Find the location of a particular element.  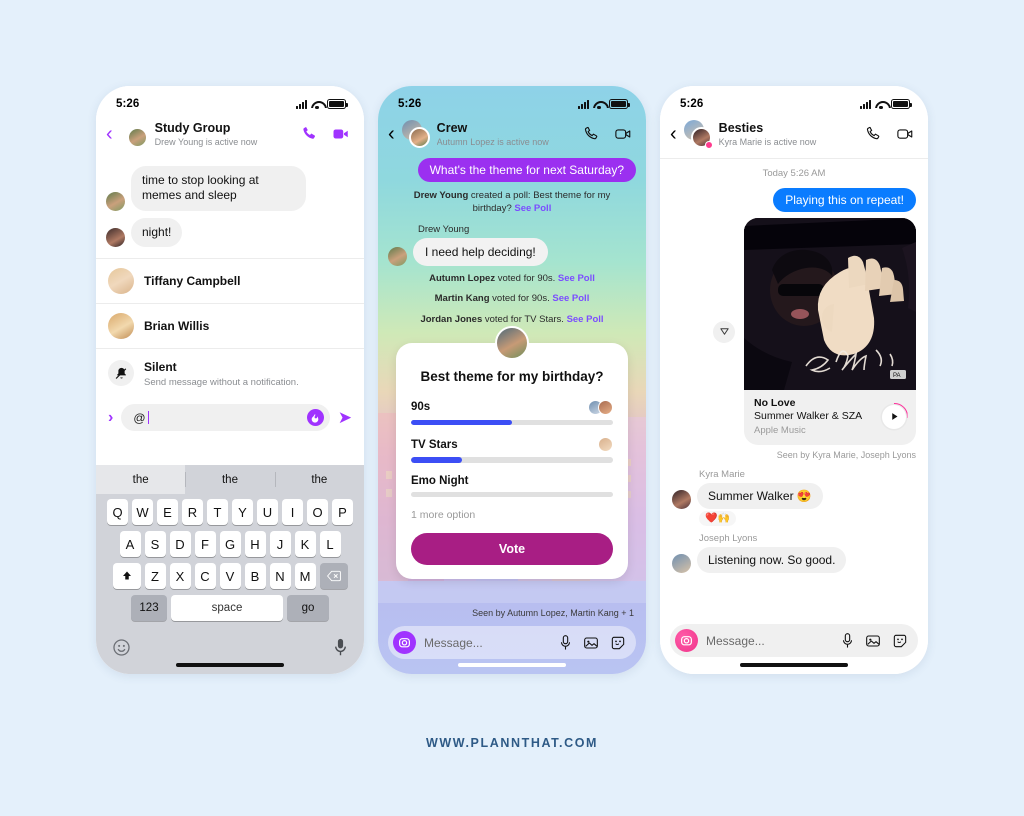

flame-icon is located at coordinates (315, 418).